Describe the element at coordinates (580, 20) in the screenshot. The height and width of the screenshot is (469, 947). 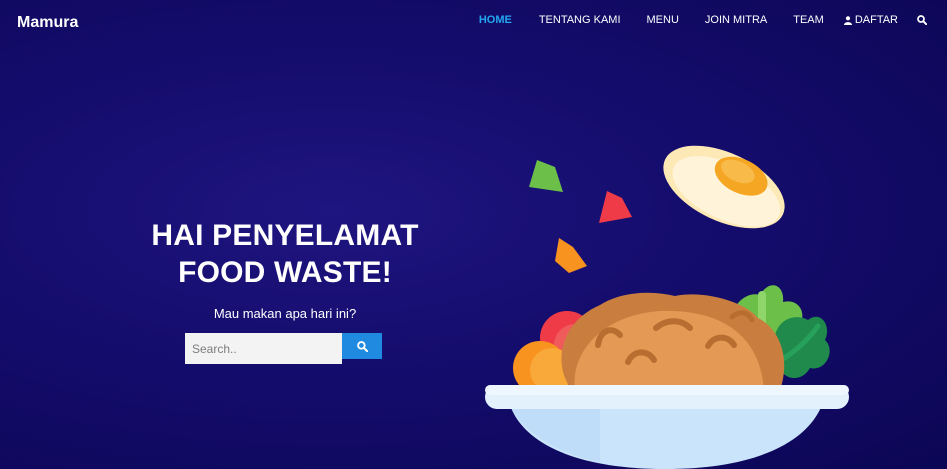
I see `nav-tentang-kami: TENTANG KAMI` at that location.